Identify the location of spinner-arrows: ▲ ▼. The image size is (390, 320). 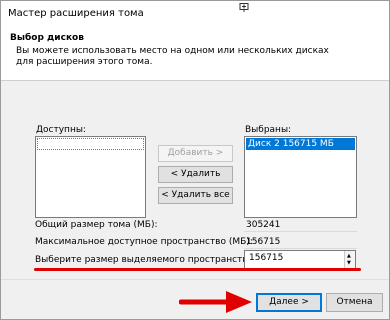
(349, 259).